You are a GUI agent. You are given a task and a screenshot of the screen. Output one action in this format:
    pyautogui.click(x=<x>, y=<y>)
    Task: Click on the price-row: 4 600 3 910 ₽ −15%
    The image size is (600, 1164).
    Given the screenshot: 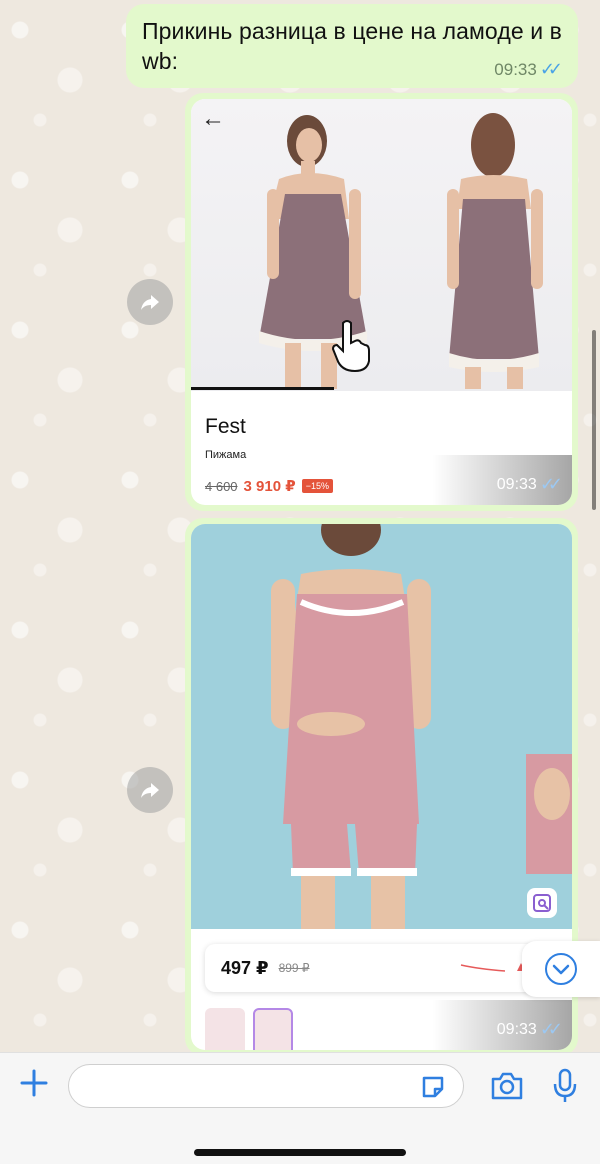 What is the action you would take?
    pyautogui.click(x=269, y=486)
    